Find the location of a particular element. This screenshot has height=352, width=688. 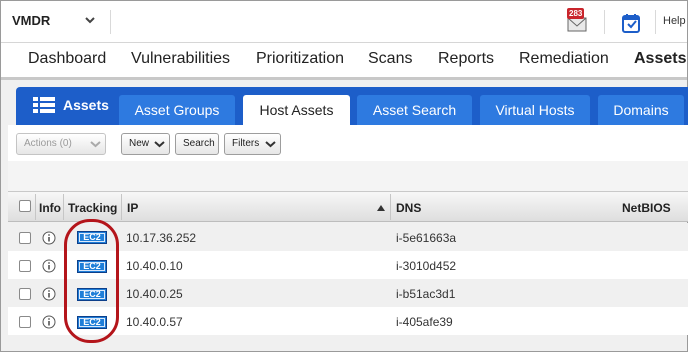

tab-virtual-hosts: Virtual Hosts is located at coordinates (535, 110).